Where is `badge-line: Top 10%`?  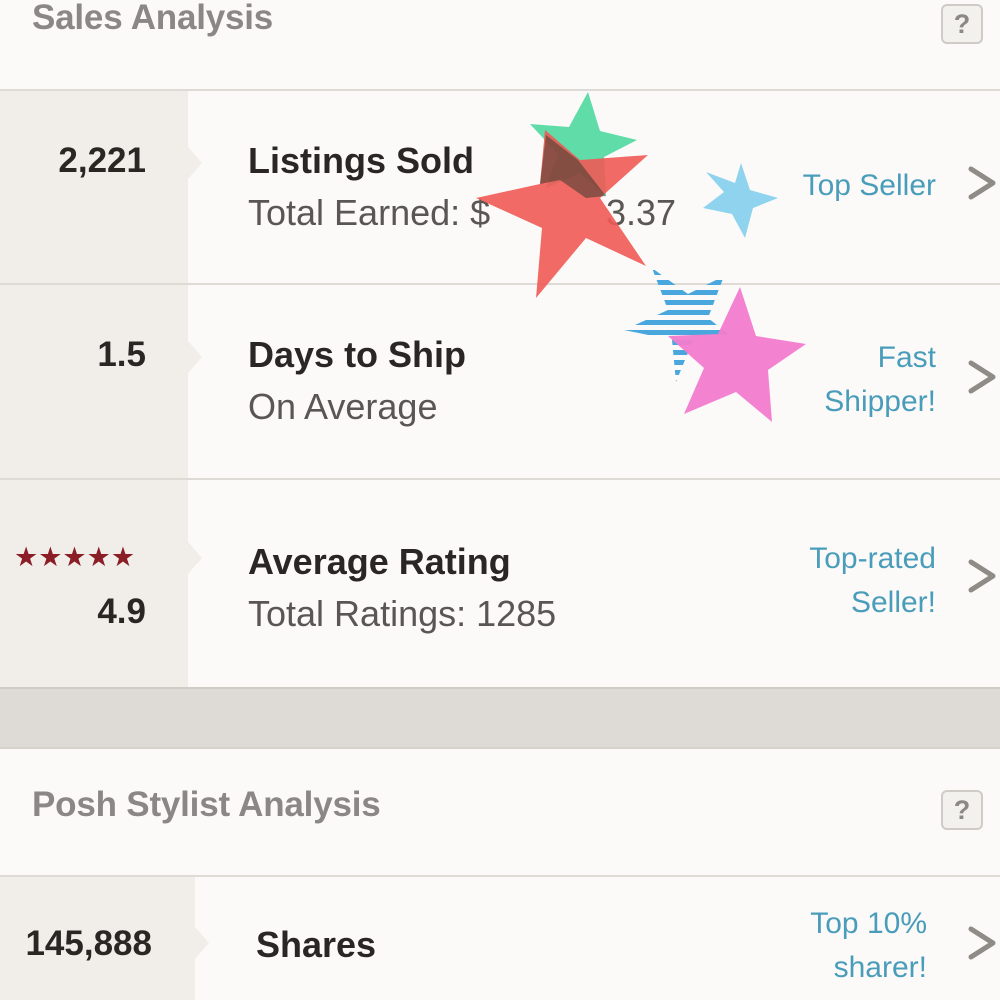 badge-line: Top 10% is located at coordinates (868, 923).